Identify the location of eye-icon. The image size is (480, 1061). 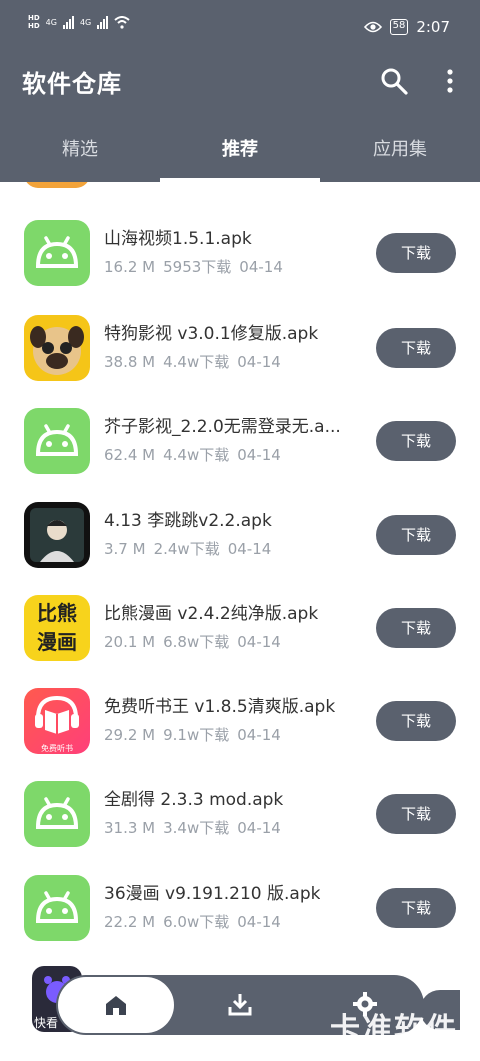
(372, 27).